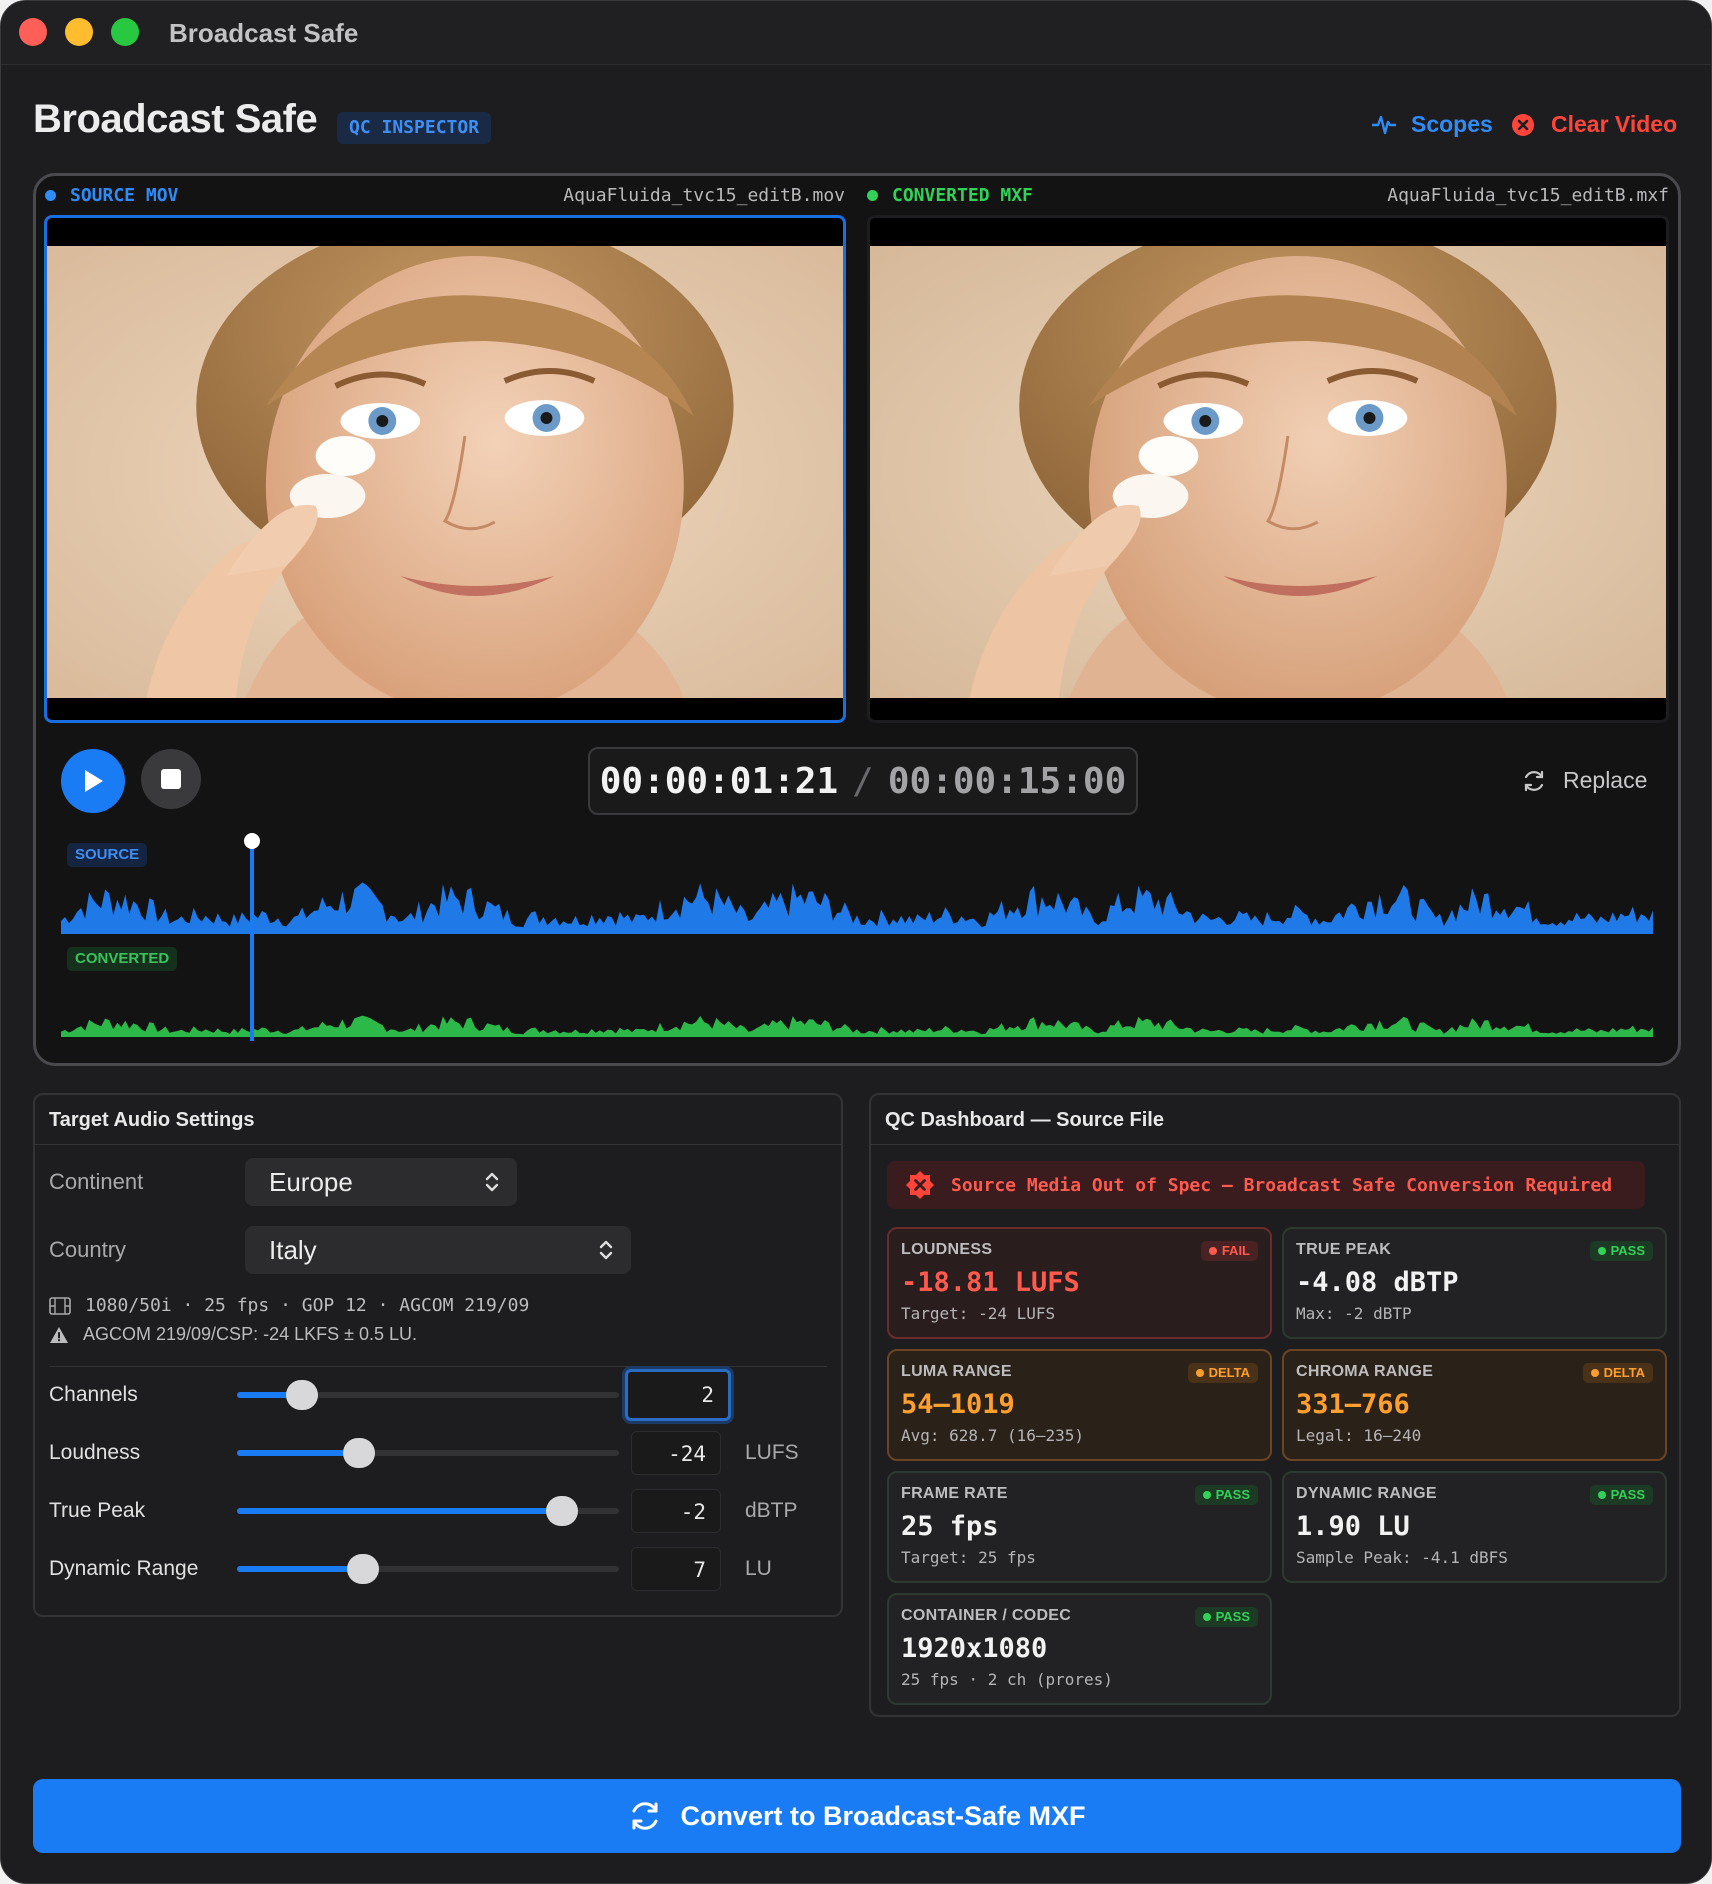 The width and height of the screenshot is (1712, 1884). I want to click on qc-card: FRAME RATE PASS 25 fps Target: 25 fps, so click(1079, 1527).